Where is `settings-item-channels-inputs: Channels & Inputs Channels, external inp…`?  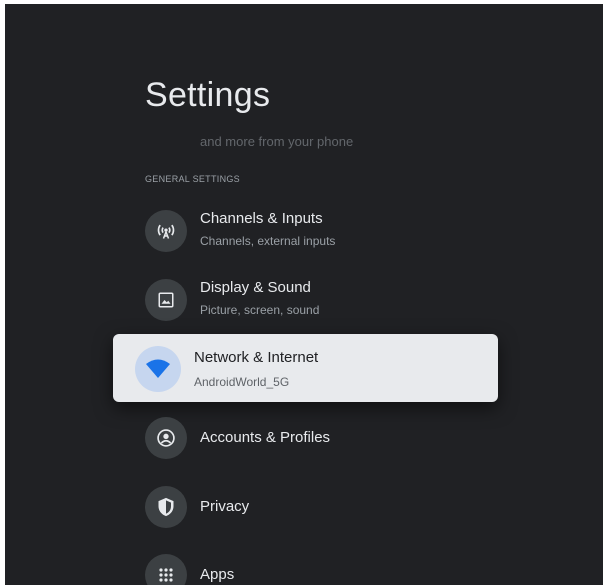
settings-item-channels-inputs: Channels & Inputs Channels, external inp… is located at coordinates (325, 230).